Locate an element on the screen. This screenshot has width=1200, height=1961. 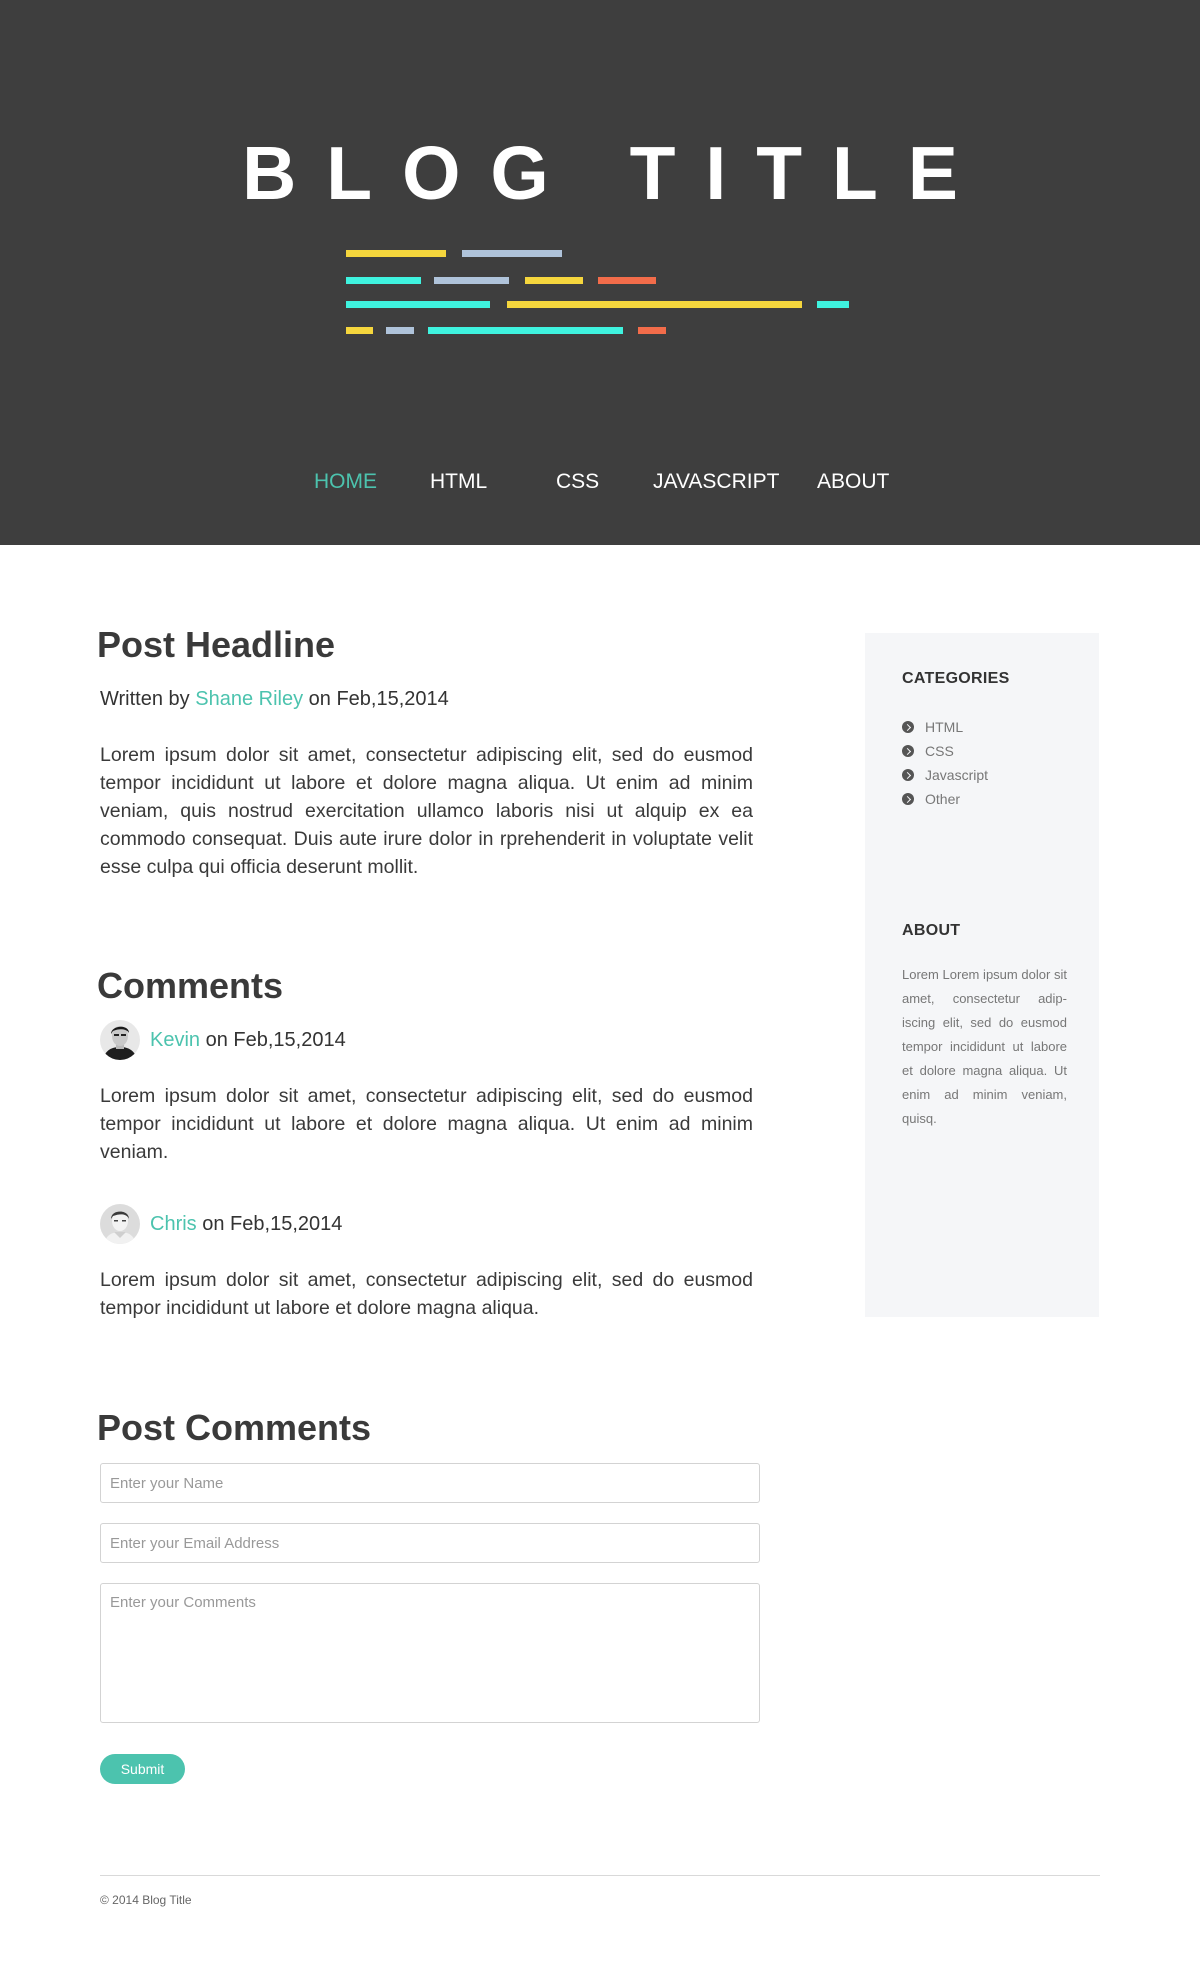
main-nav: HOME HTML CSS JAVASCRIPT ABOUT is located at coordinates (600, 483).